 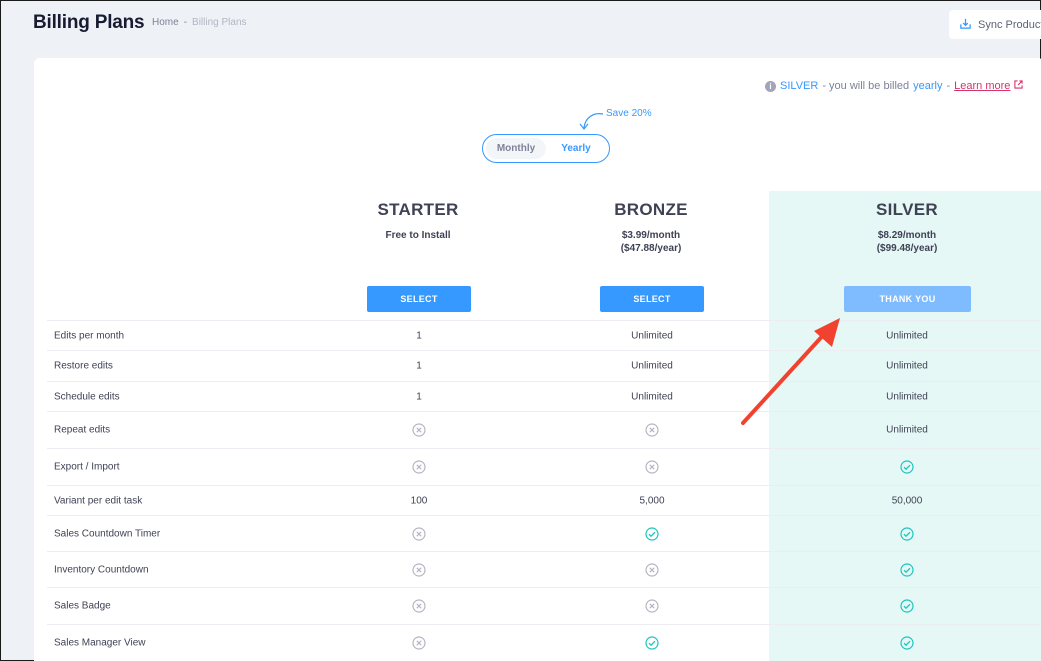 What do you see at coordinates (419, 500) in the screenshot?
I see `feature-value: 100` at bounding box center [419, 500].